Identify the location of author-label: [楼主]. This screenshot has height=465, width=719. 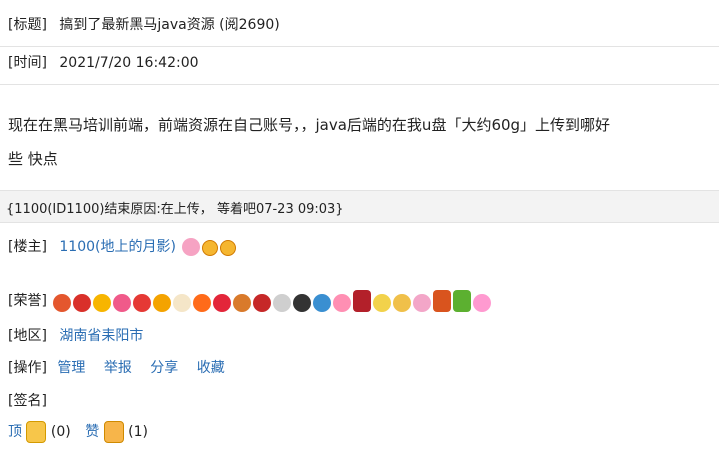
(27, 247).